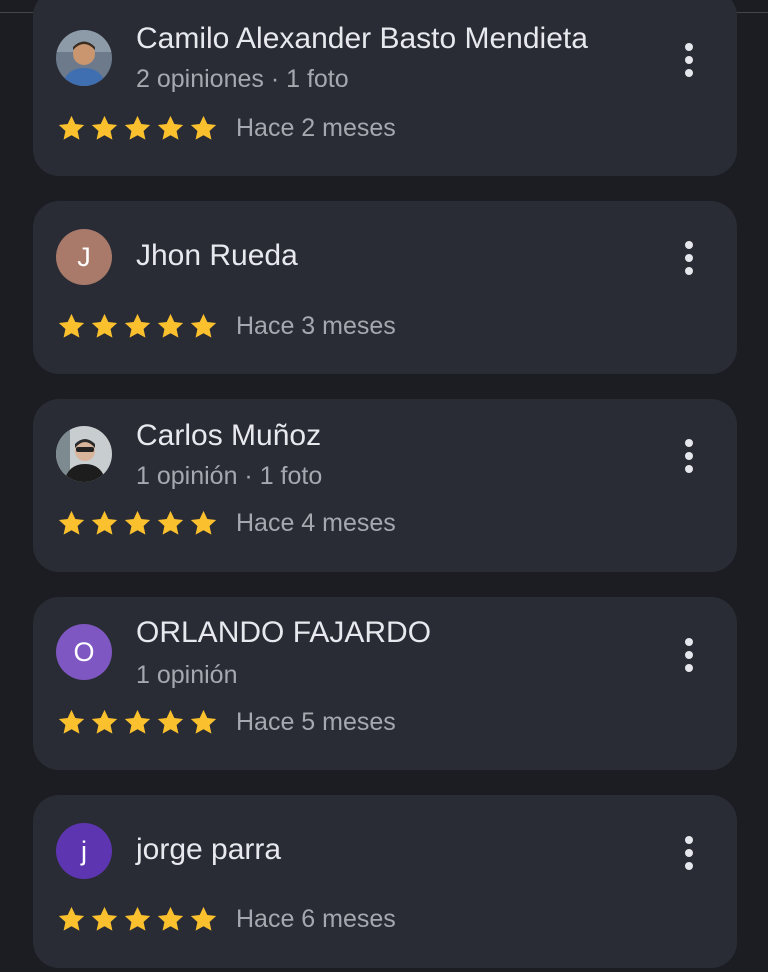 Image resolution: width=768 pixels, height=972 pixels. I want to click on rating-row: Hace 4 meses, so click(226, 523).